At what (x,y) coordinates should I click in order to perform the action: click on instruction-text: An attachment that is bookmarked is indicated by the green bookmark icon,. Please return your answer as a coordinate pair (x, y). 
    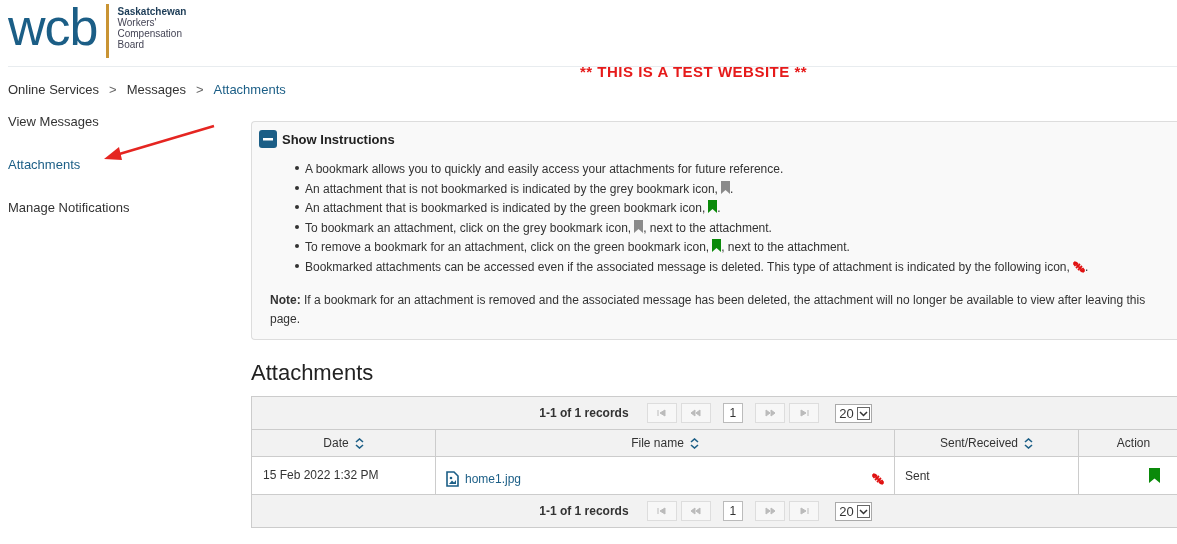
    Looking at the image, I should click on (505, 208).